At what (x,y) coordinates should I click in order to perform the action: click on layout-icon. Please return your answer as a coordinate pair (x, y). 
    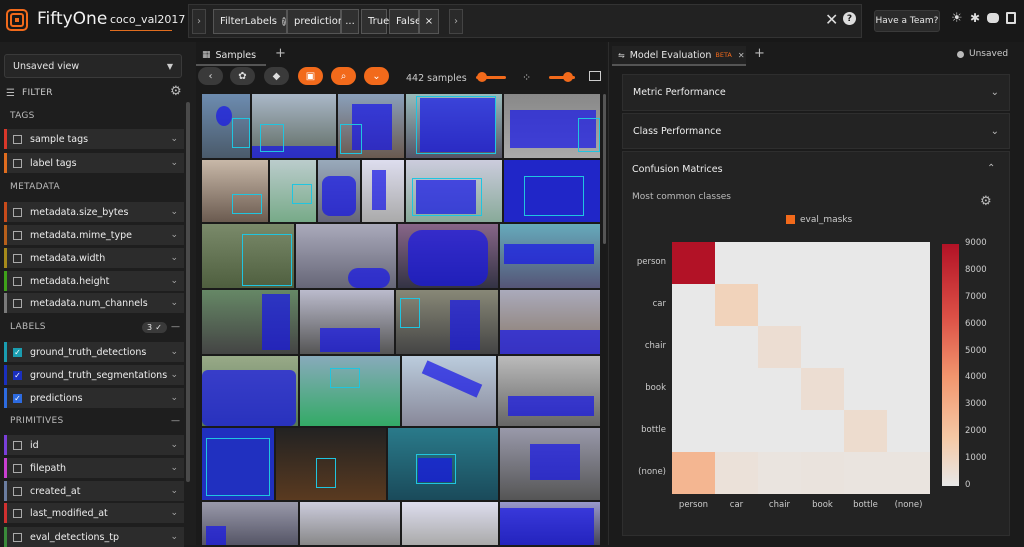
    Looking at the image, I should click on (595, 76).